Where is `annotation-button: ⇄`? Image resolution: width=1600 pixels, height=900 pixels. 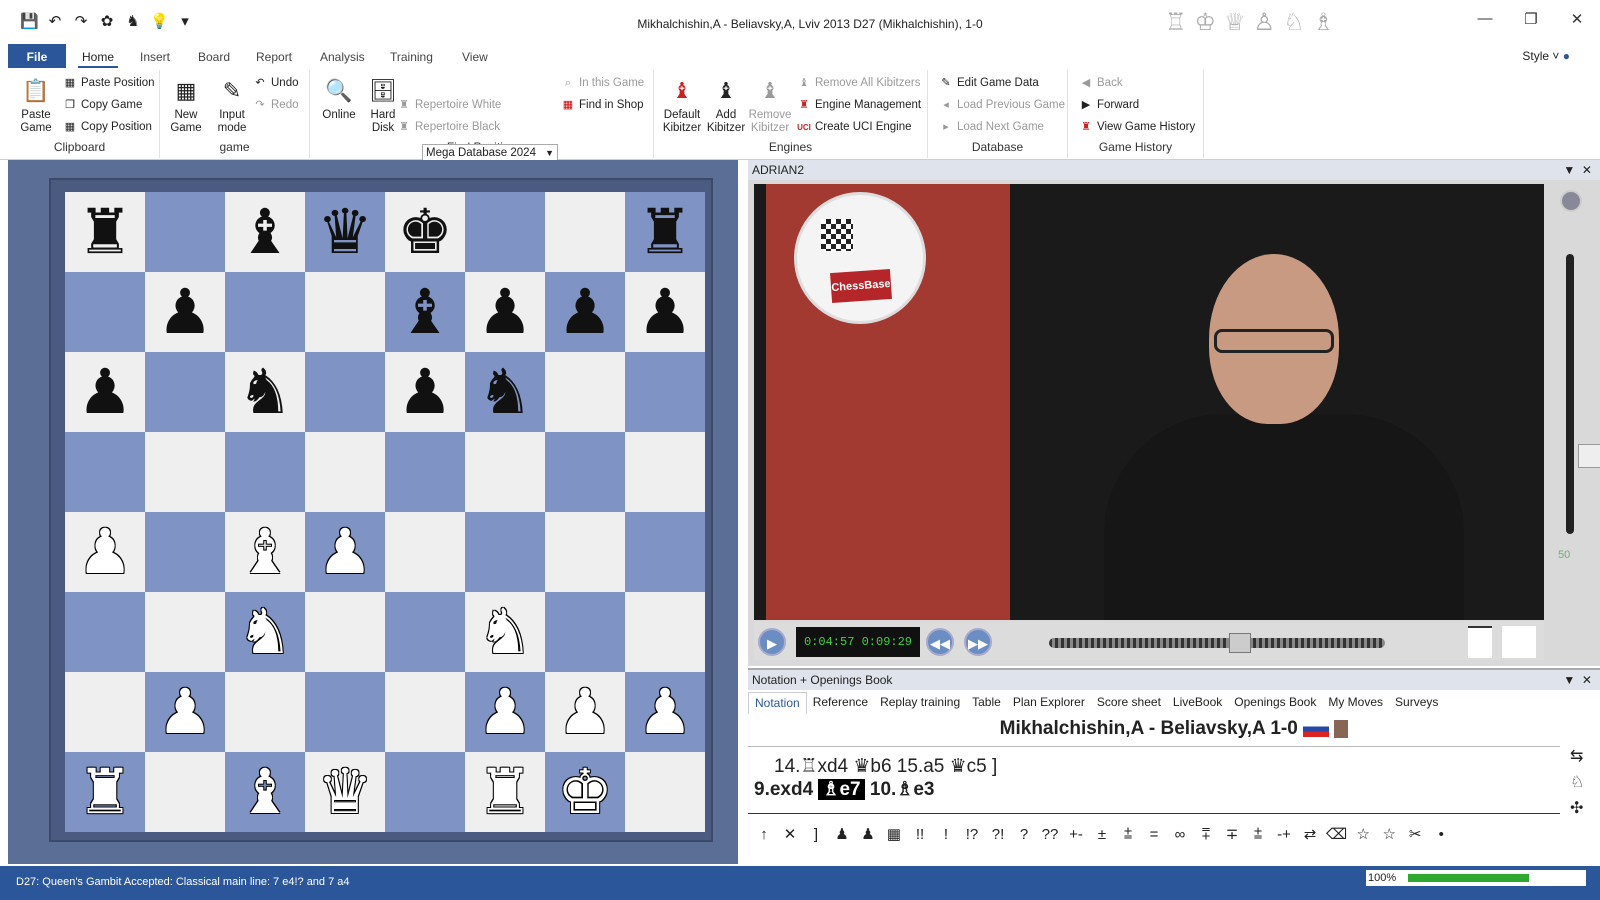
annotation-button: ⇄ is located at coordinates (1310, 834).